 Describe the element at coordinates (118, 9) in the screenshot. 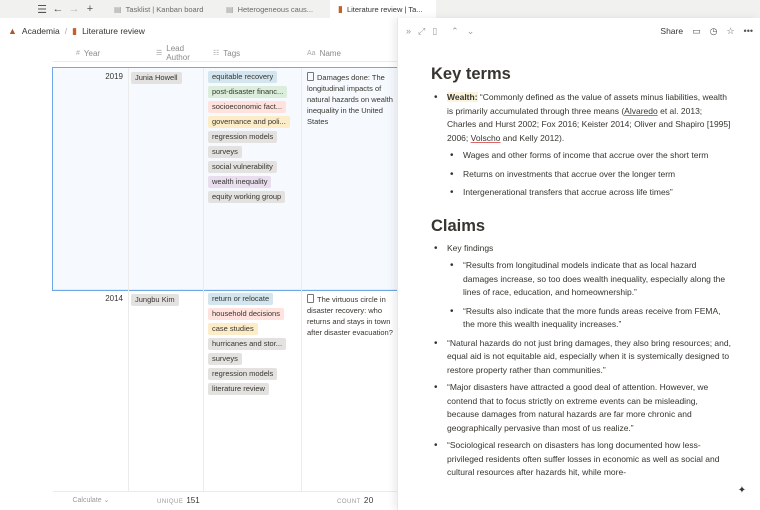

I see `page-icon: ▤` at that location.